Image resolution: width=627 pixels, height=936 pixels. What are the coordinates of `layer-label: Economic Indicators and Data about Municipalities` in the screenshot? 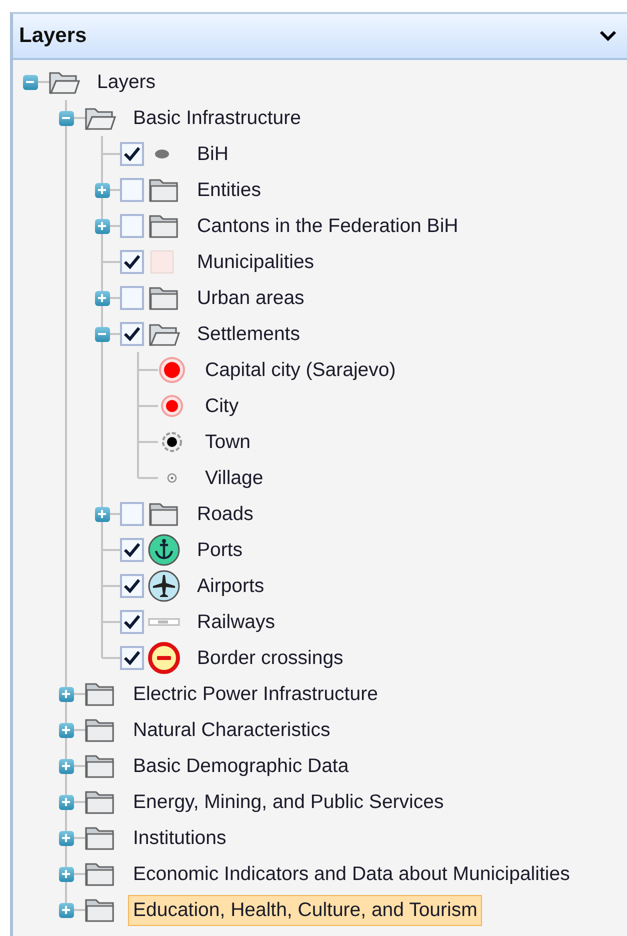 It's located at (351, 874).